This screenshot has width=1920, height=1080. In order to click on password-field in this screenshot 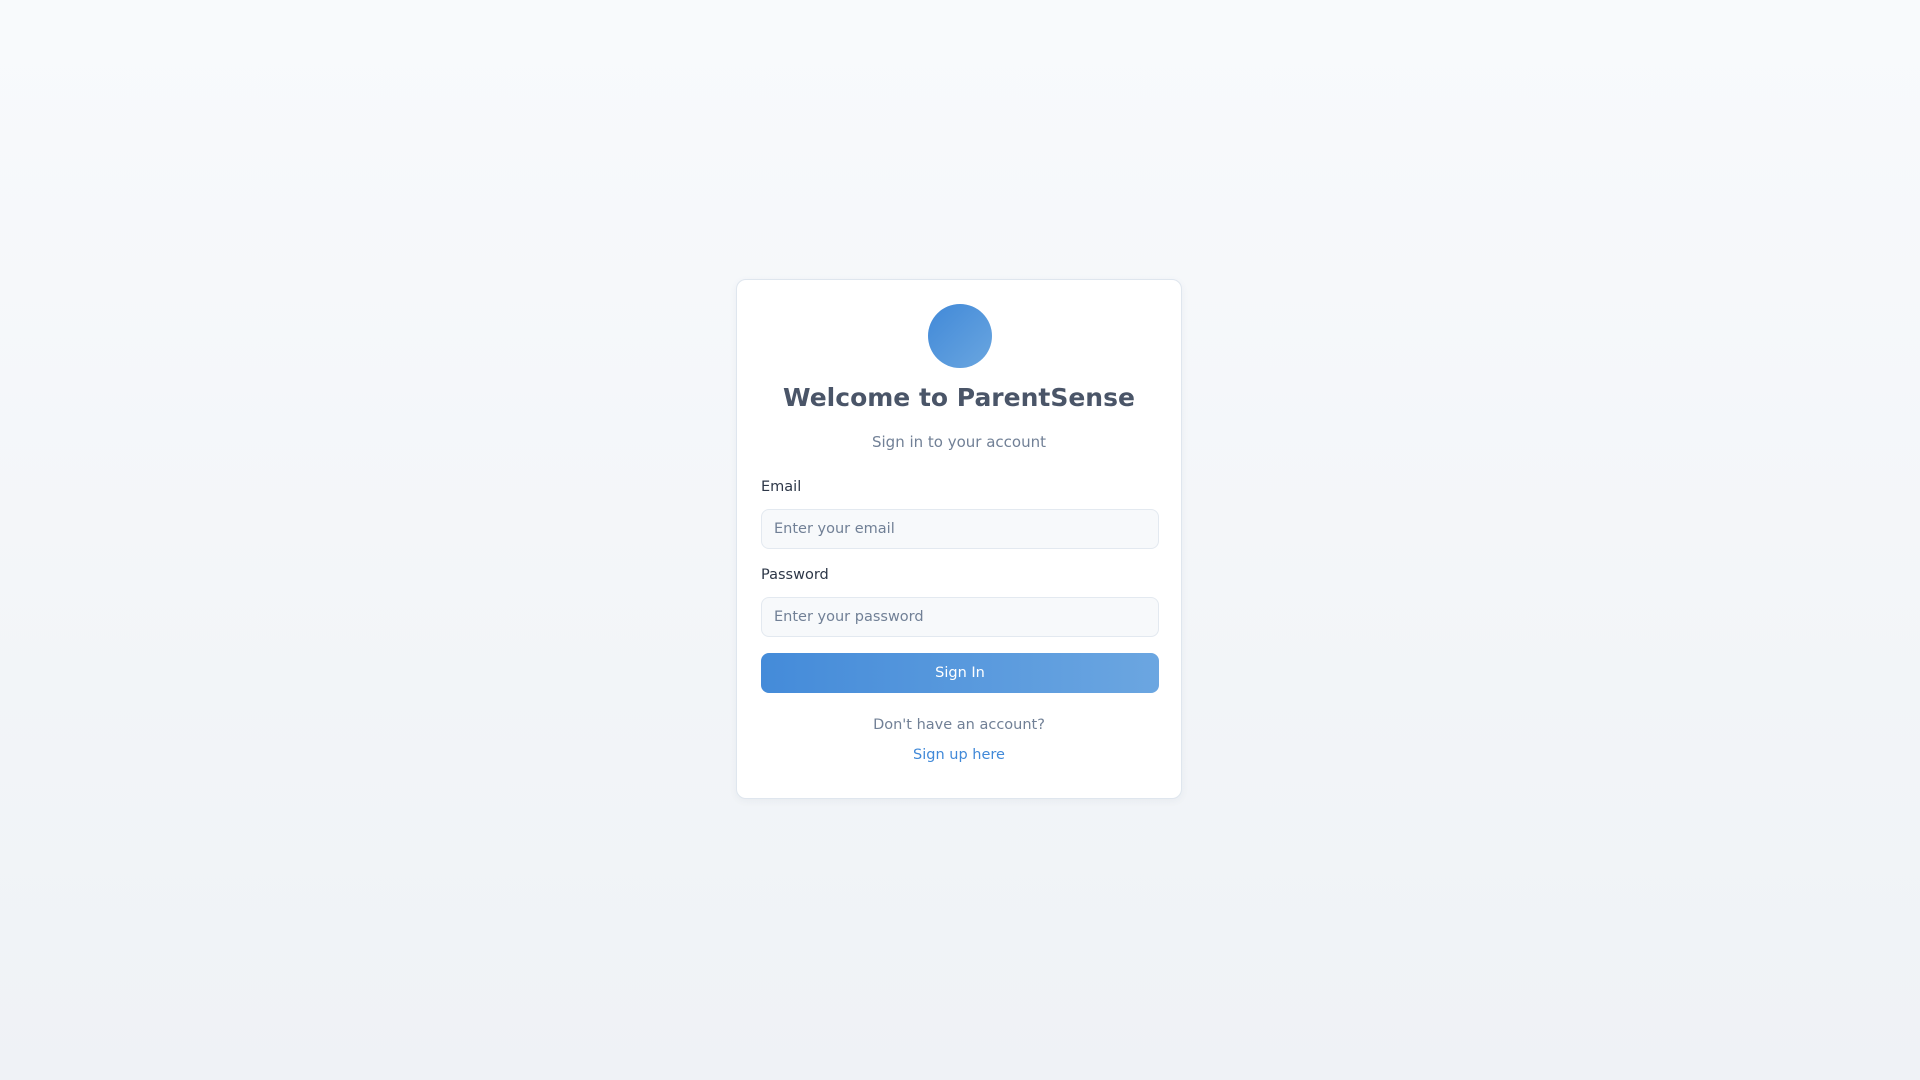, I will do `click(960, 617)`.